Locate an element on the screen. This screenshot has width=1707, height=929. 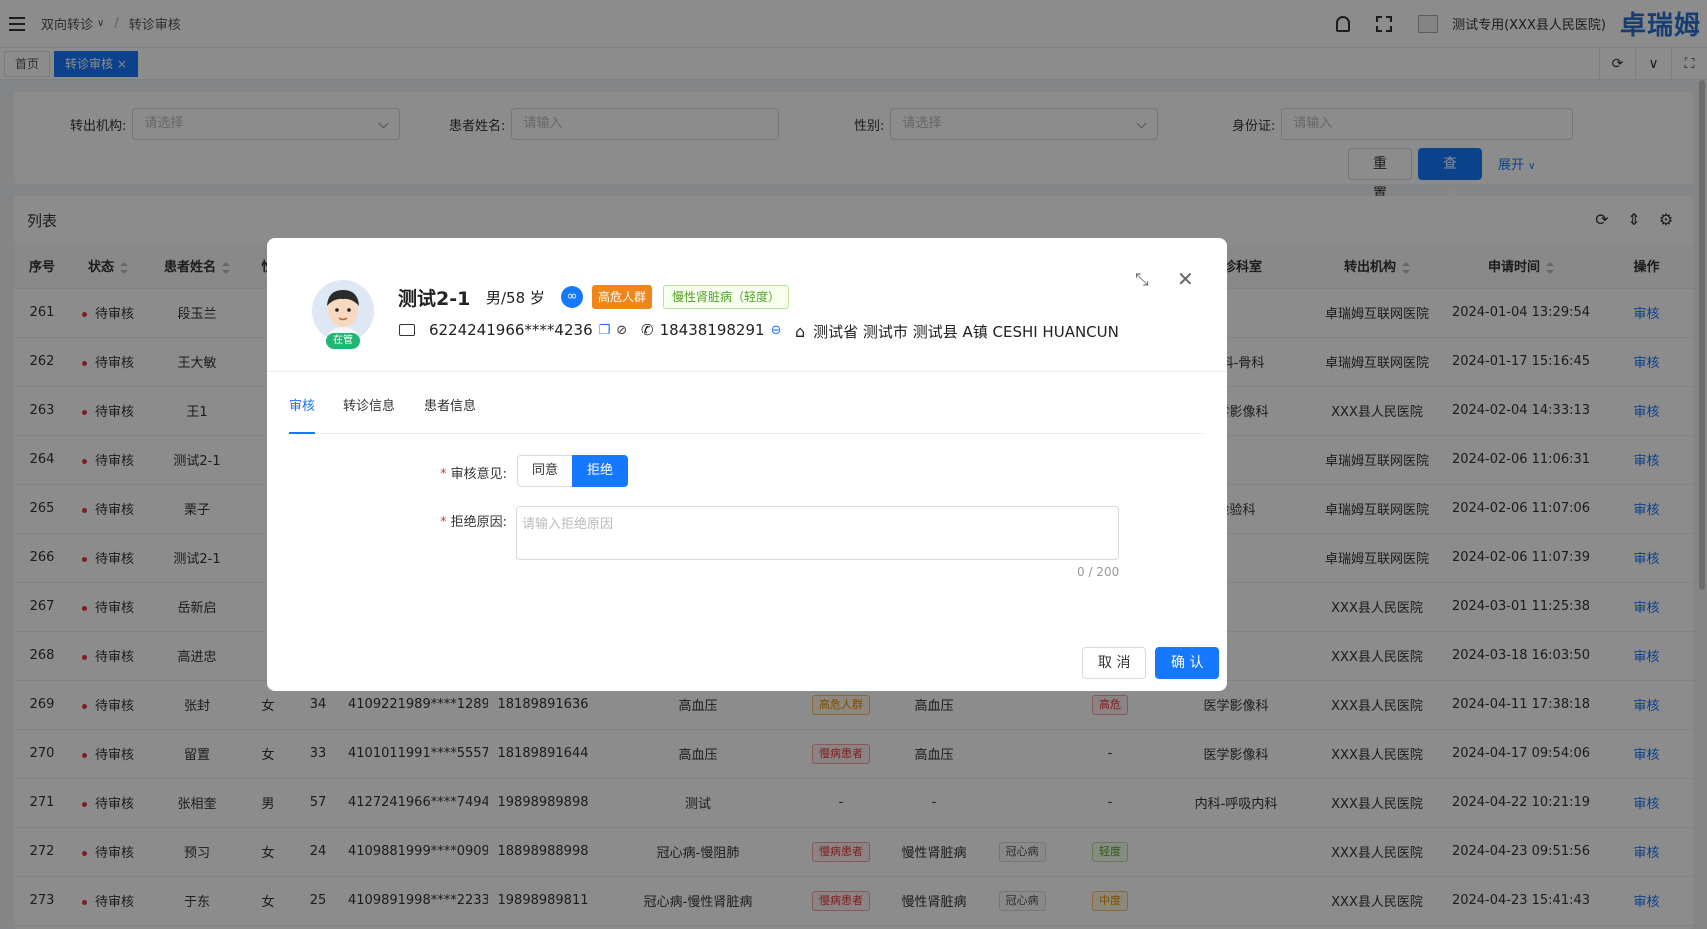
opinion-label-text: 审核意见: is located at coordinates (478, 474).